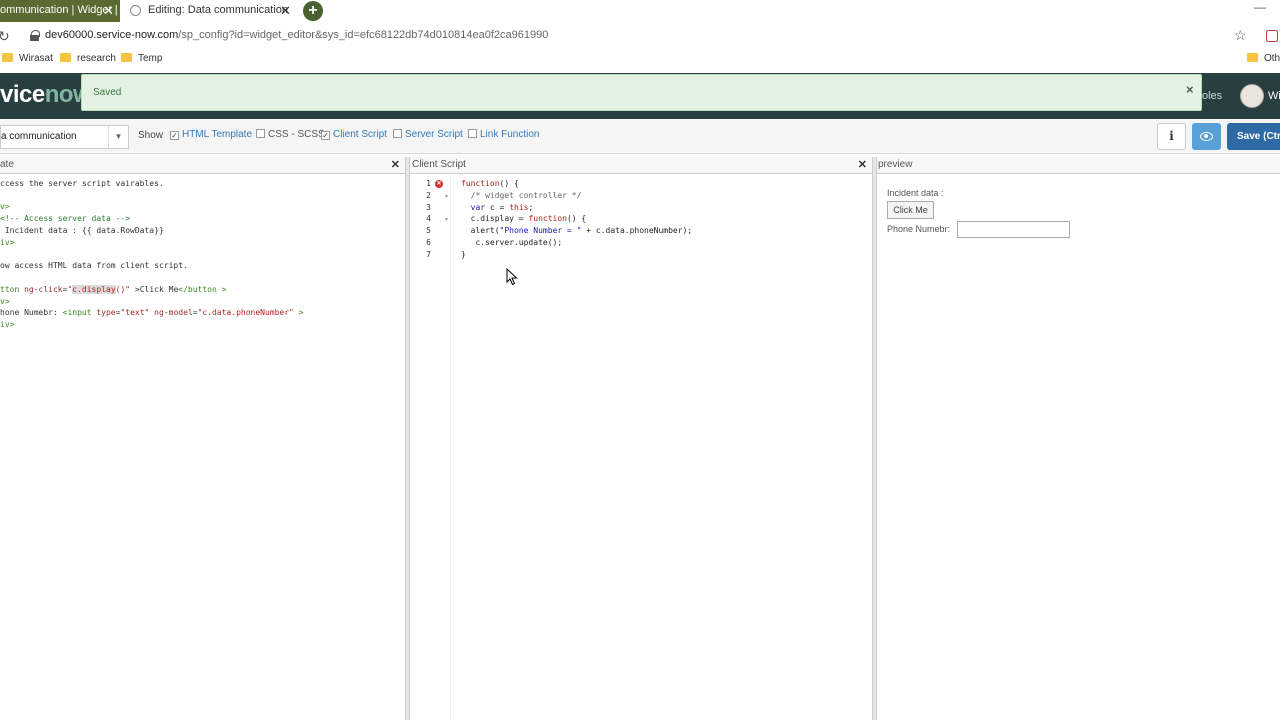 Image resolution: width=1280 pixels, height=720 pixels. What do you see at coordinates (22, 94) in the screenshot?
I see `logo-prefix: vice` at bounding box center [22, 94].